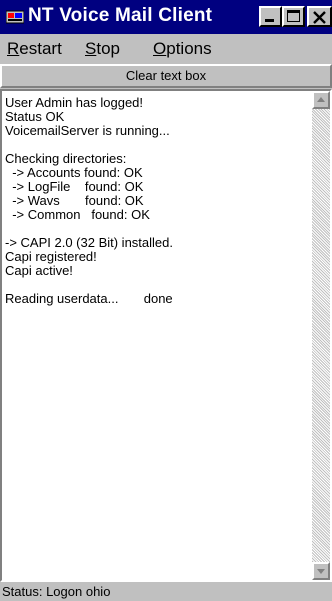 This screenshot has height=601, width=332. Describe the element at coordinates (74, 200) in the screenshot. I see `log-line: -> Wavs found: OK` at that location.